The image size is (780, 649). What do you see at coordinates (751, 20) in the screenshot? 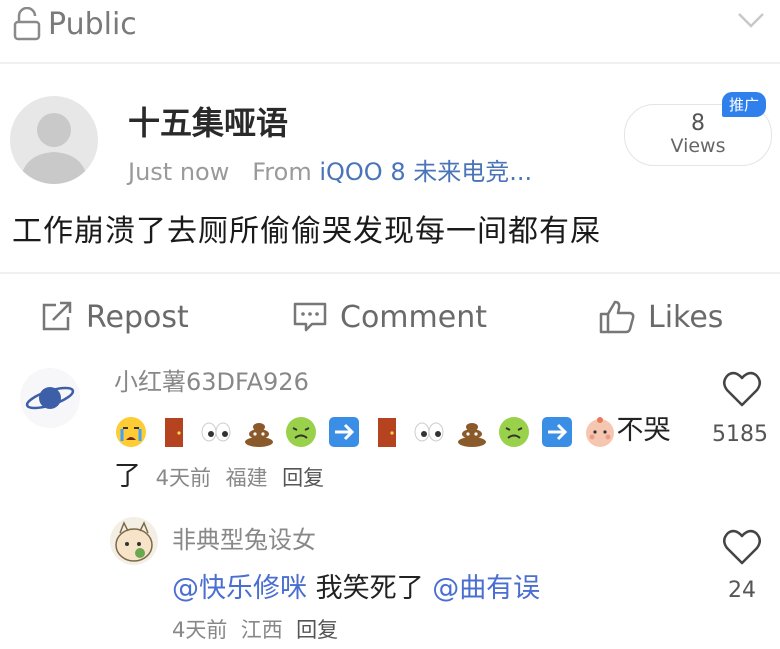
I see `chevron-down-icon` at bounding box center [751, 20].